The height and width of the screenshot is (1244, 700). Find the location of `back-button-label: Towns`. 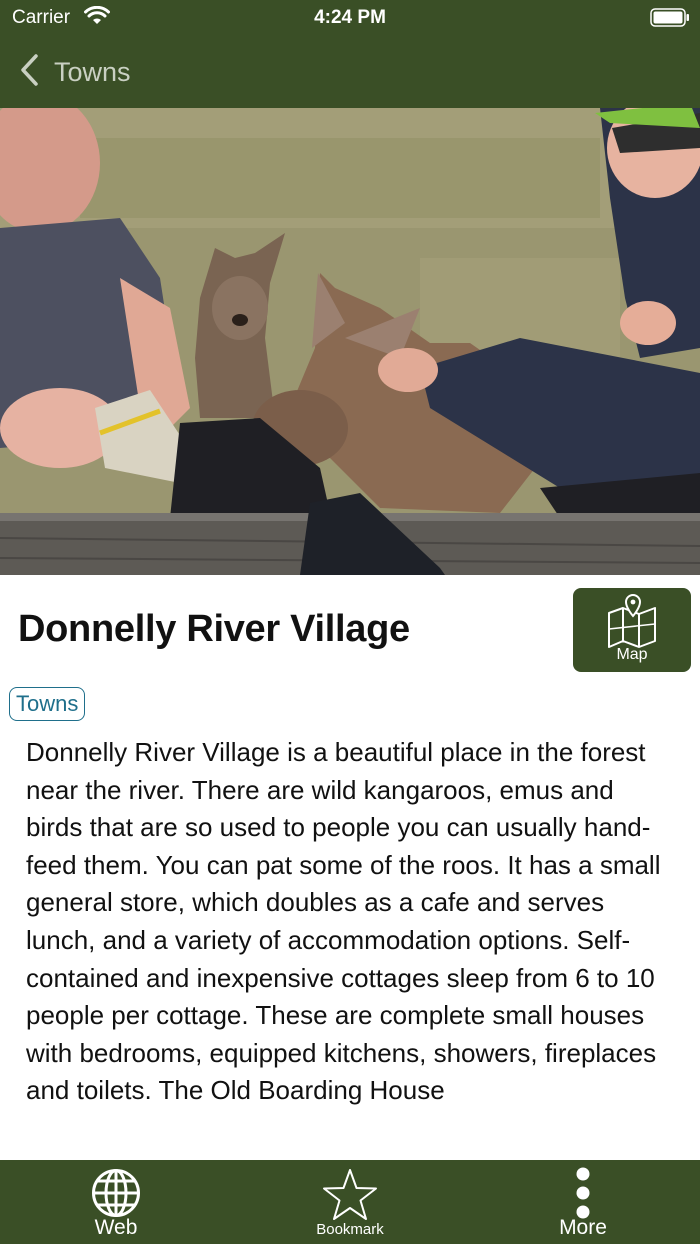

back-button-label: Towns is located at coordinates (92, 71).